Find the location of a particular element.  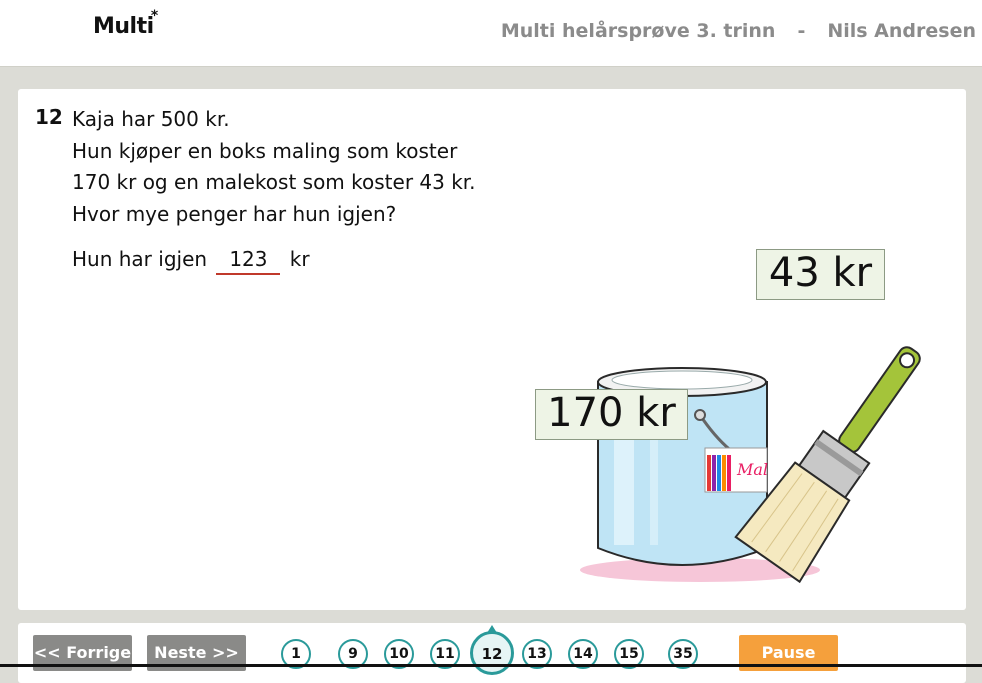

bucket-label-text: Mal is located at coordinates (752, 469).